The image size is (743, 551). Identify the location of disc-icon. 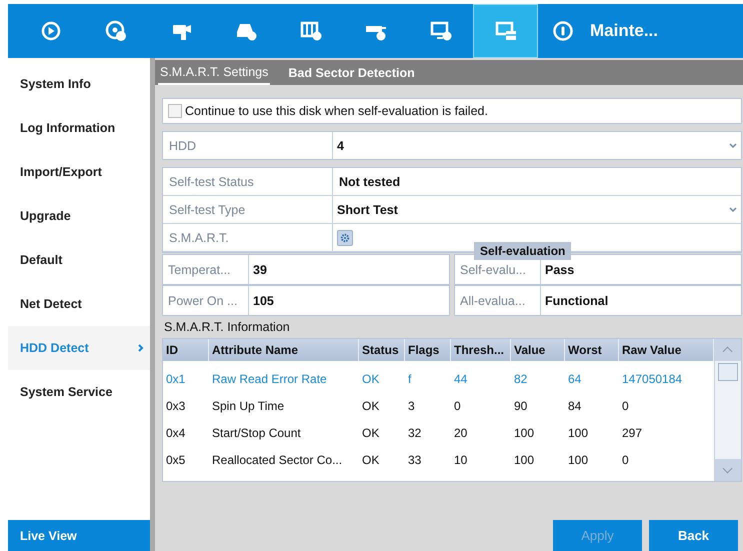
(115, 31).